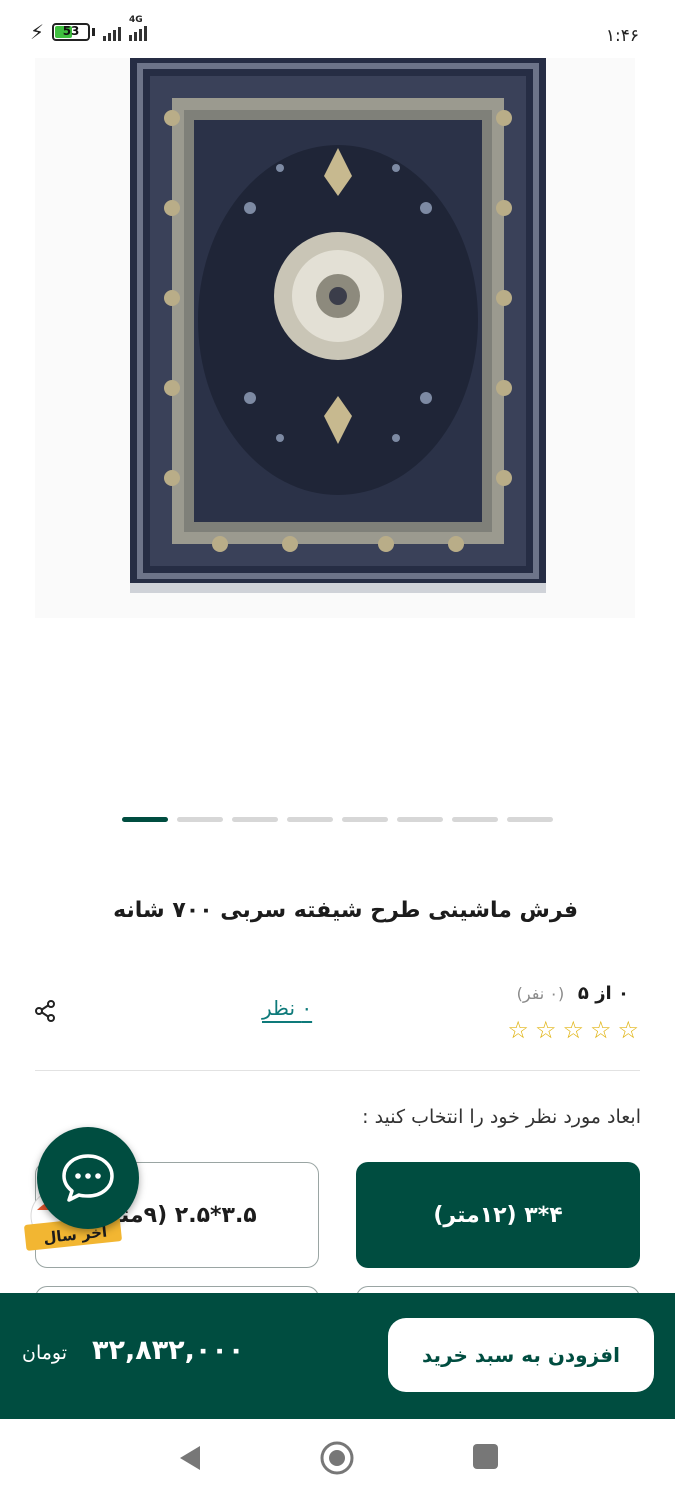 The image size is (675, 1500). What do you see at coordinates (337, 1070) in the screenshot?
I see `divider` at bounding box center [337, 1070].